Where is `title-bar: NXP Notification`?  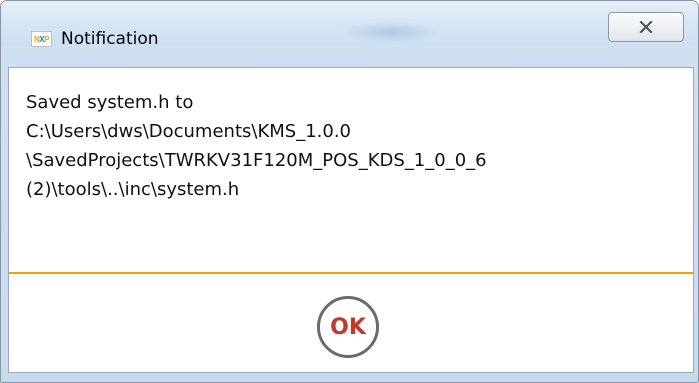
title-bar: NXP Notification is located at coordinates (349, 25).